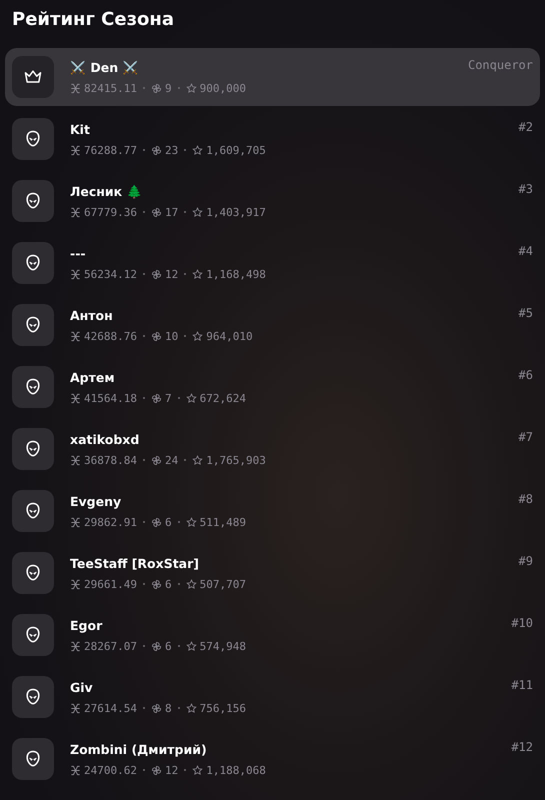 This screenshot has height=800, width=545. I want to click on player-row: Egor 28267.07 6 574,948 #10, so click(272, 635).